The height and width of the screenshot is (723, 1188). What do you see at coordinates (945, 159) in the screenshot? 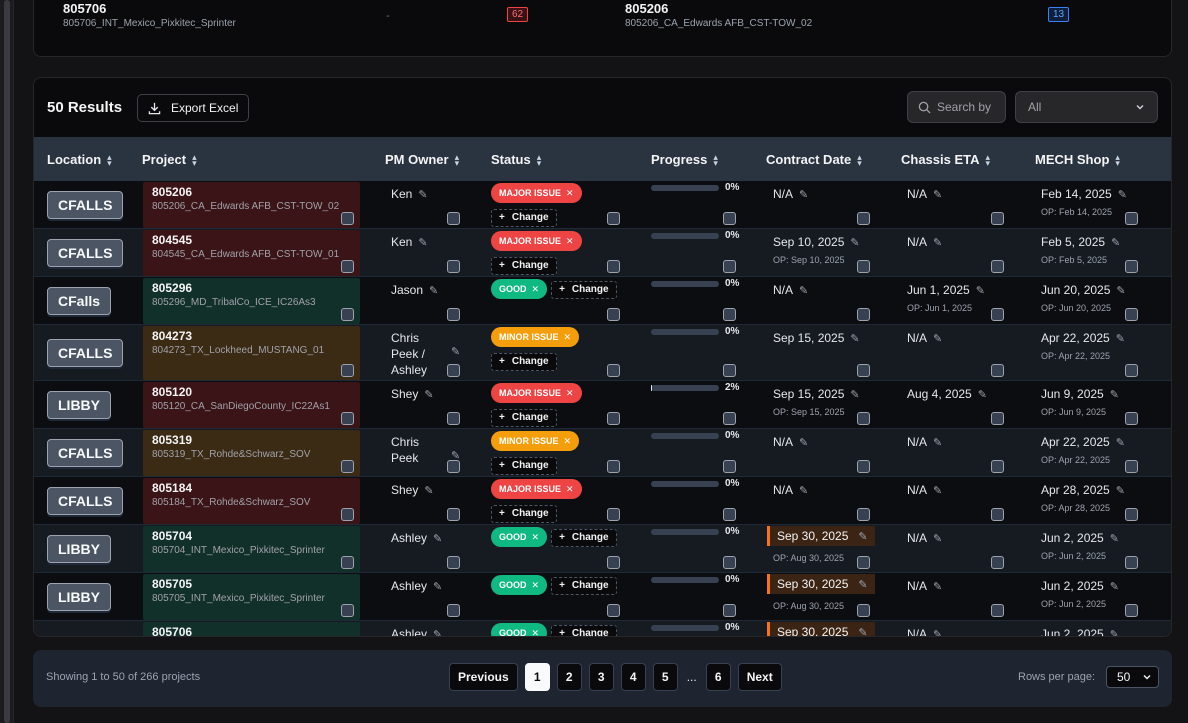
I see `column-header-chassis-eta: Chassis ETA ▴ ▾` at bounding box center [945, 159].